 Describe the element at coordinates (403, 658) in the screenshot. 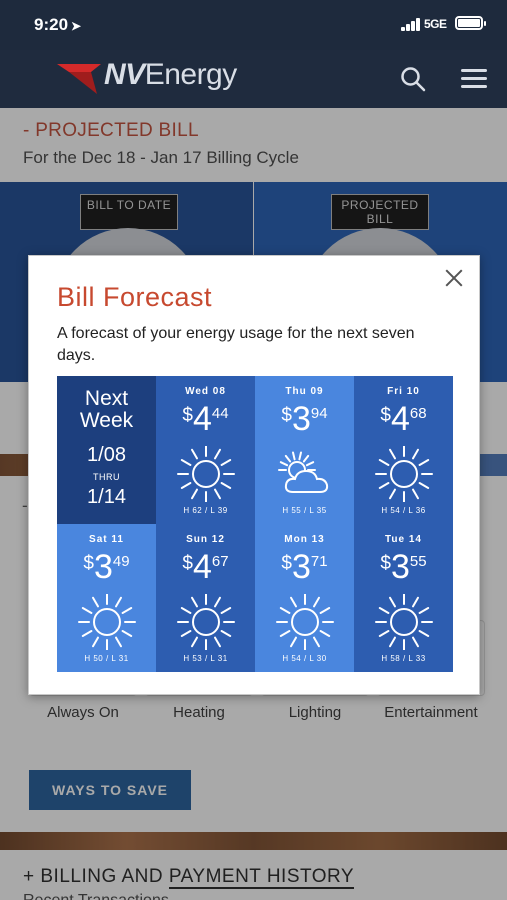

I see `forecast-high-low: H 58 / L 33` at that location.